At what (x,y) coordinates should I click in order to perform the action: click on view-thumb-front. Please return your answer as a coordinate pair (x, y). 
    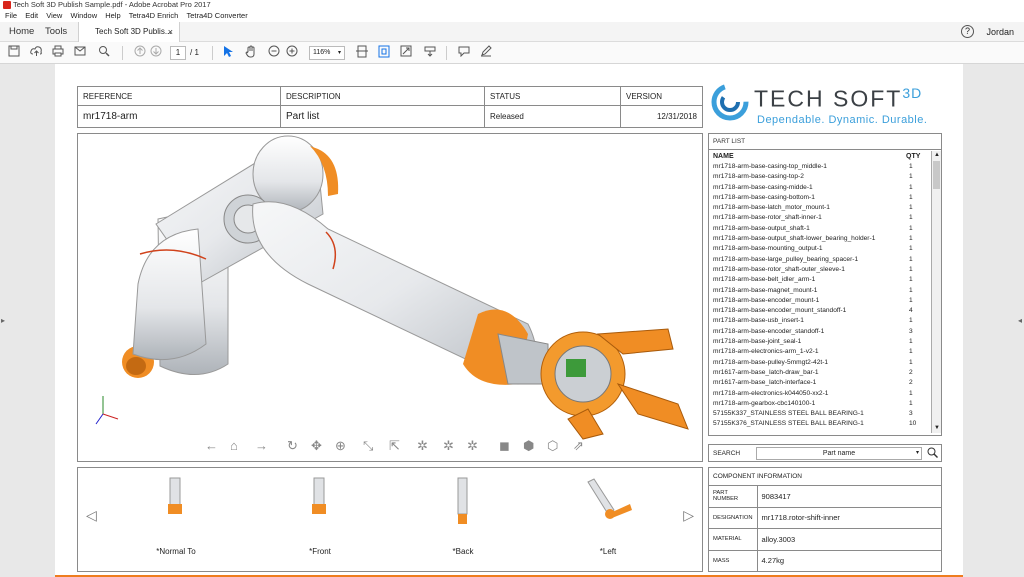
    Looking at the image, I should click on (320, 509).